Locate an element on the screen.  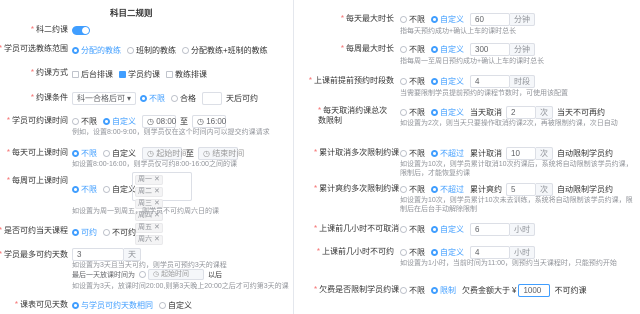
day-tag: 周二 ✕ is located at coordinates (149, 192).